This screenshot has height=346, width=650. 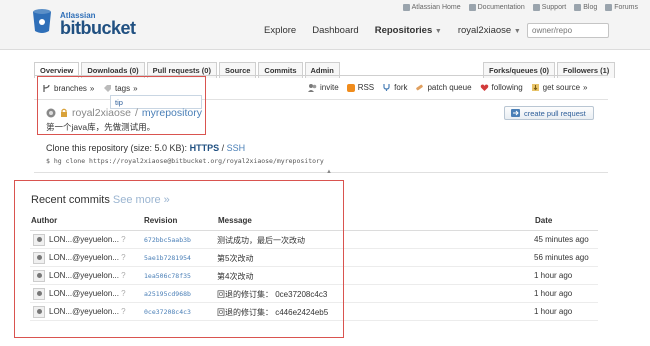 I want to click on commit-date: 45 minutes ago, so click(x=561, y=239).